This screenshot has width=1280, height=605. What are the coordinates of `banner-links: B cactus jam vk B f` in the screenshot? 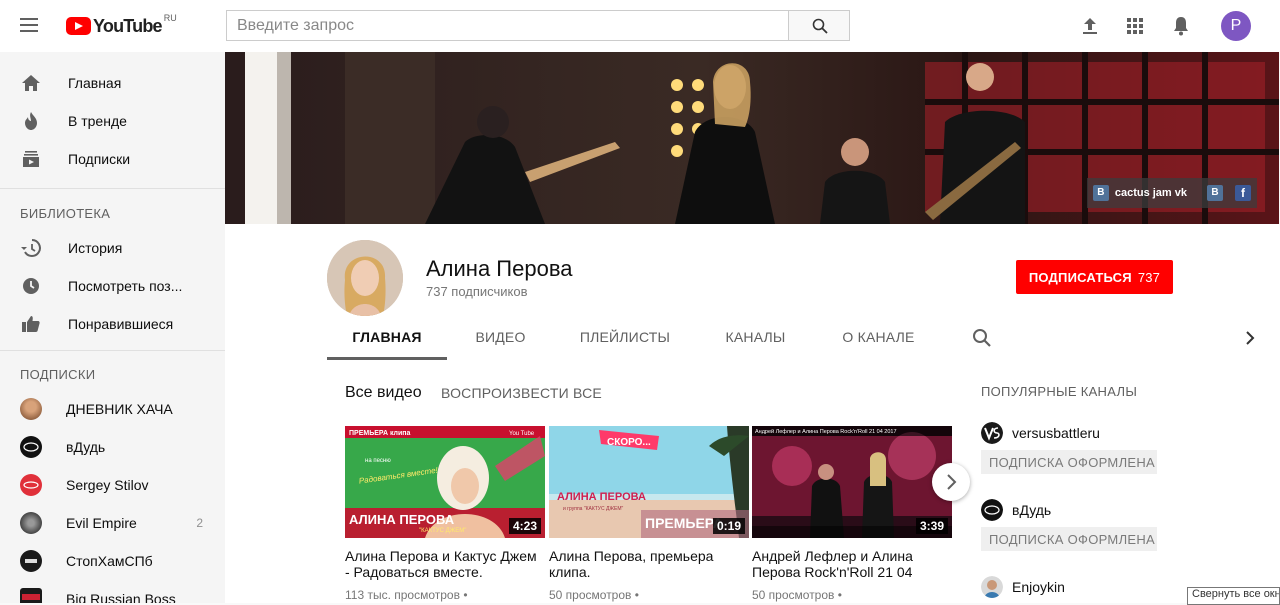 It's located at (1171, 193).